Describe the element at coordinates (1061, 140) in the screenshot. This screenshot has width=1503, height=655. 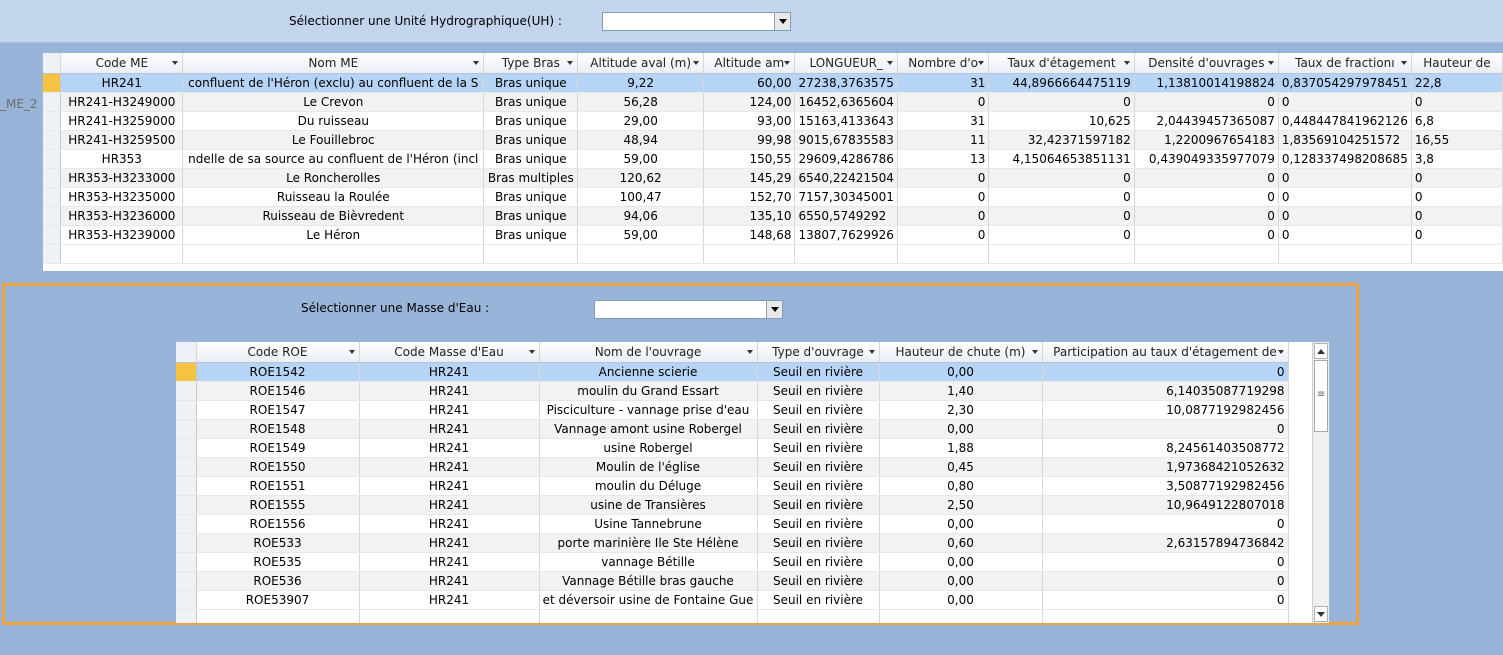
I see `table-cell: 32,42371597182` at that location.